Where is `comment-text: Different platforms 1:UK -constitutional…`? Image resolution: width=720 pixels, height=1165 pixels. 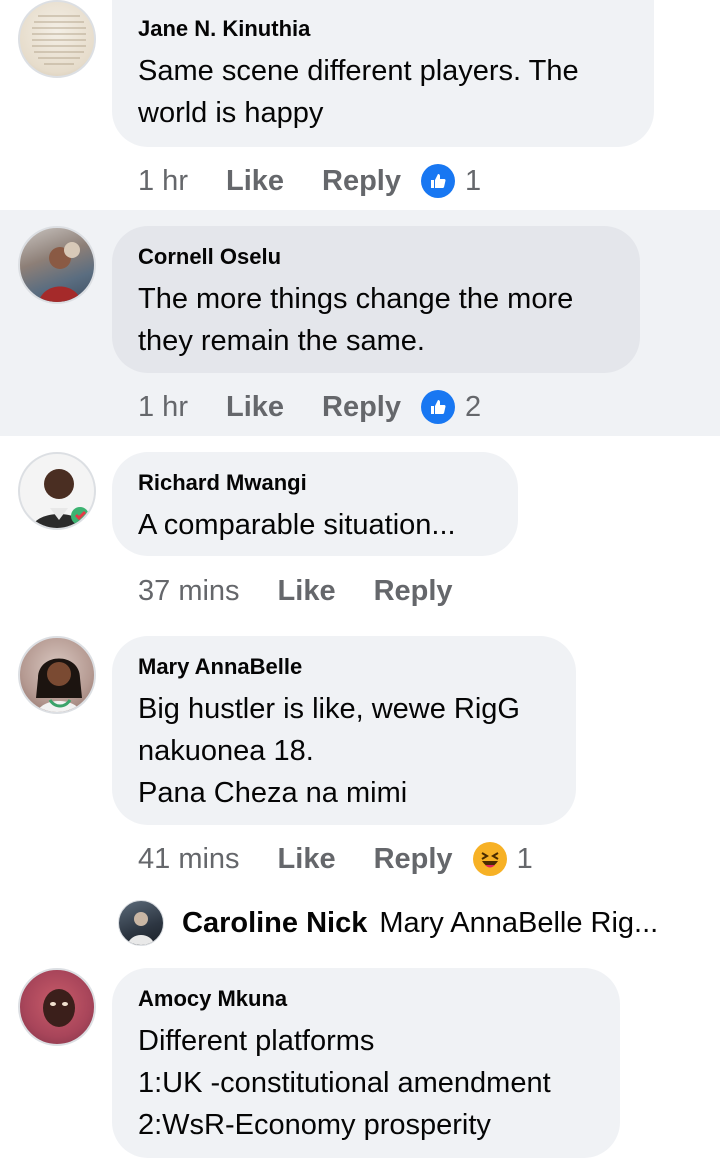
comment-text: Different platforms 1:UK -constitutional… is located at coordinates (344, 1083).